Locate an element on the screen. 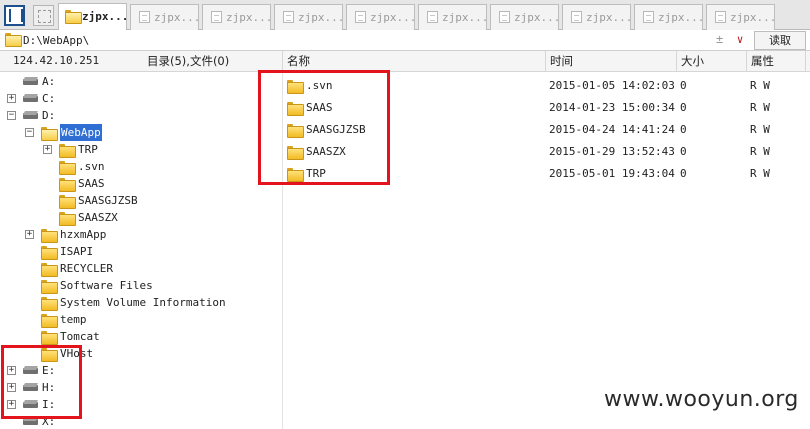 The height and width of the screenshot is (429, 810). tree-node-label: TRP is located at coordinates (88, 149).